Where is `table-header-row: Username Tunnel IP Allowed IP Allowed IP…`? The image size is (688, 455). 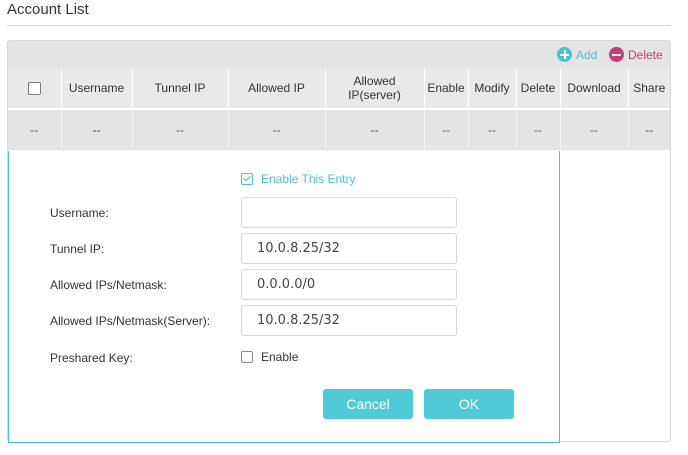 table-header-row: Username Tunnel IP Allowed IP Allowed IP… is located at coordinates (339, 89).